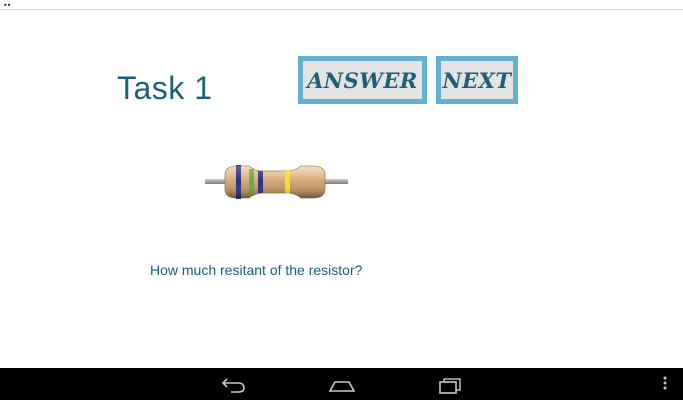  Describe the element at coordinates (335, 181) in the screenshot. I see `resistor-lead-right` at that location.